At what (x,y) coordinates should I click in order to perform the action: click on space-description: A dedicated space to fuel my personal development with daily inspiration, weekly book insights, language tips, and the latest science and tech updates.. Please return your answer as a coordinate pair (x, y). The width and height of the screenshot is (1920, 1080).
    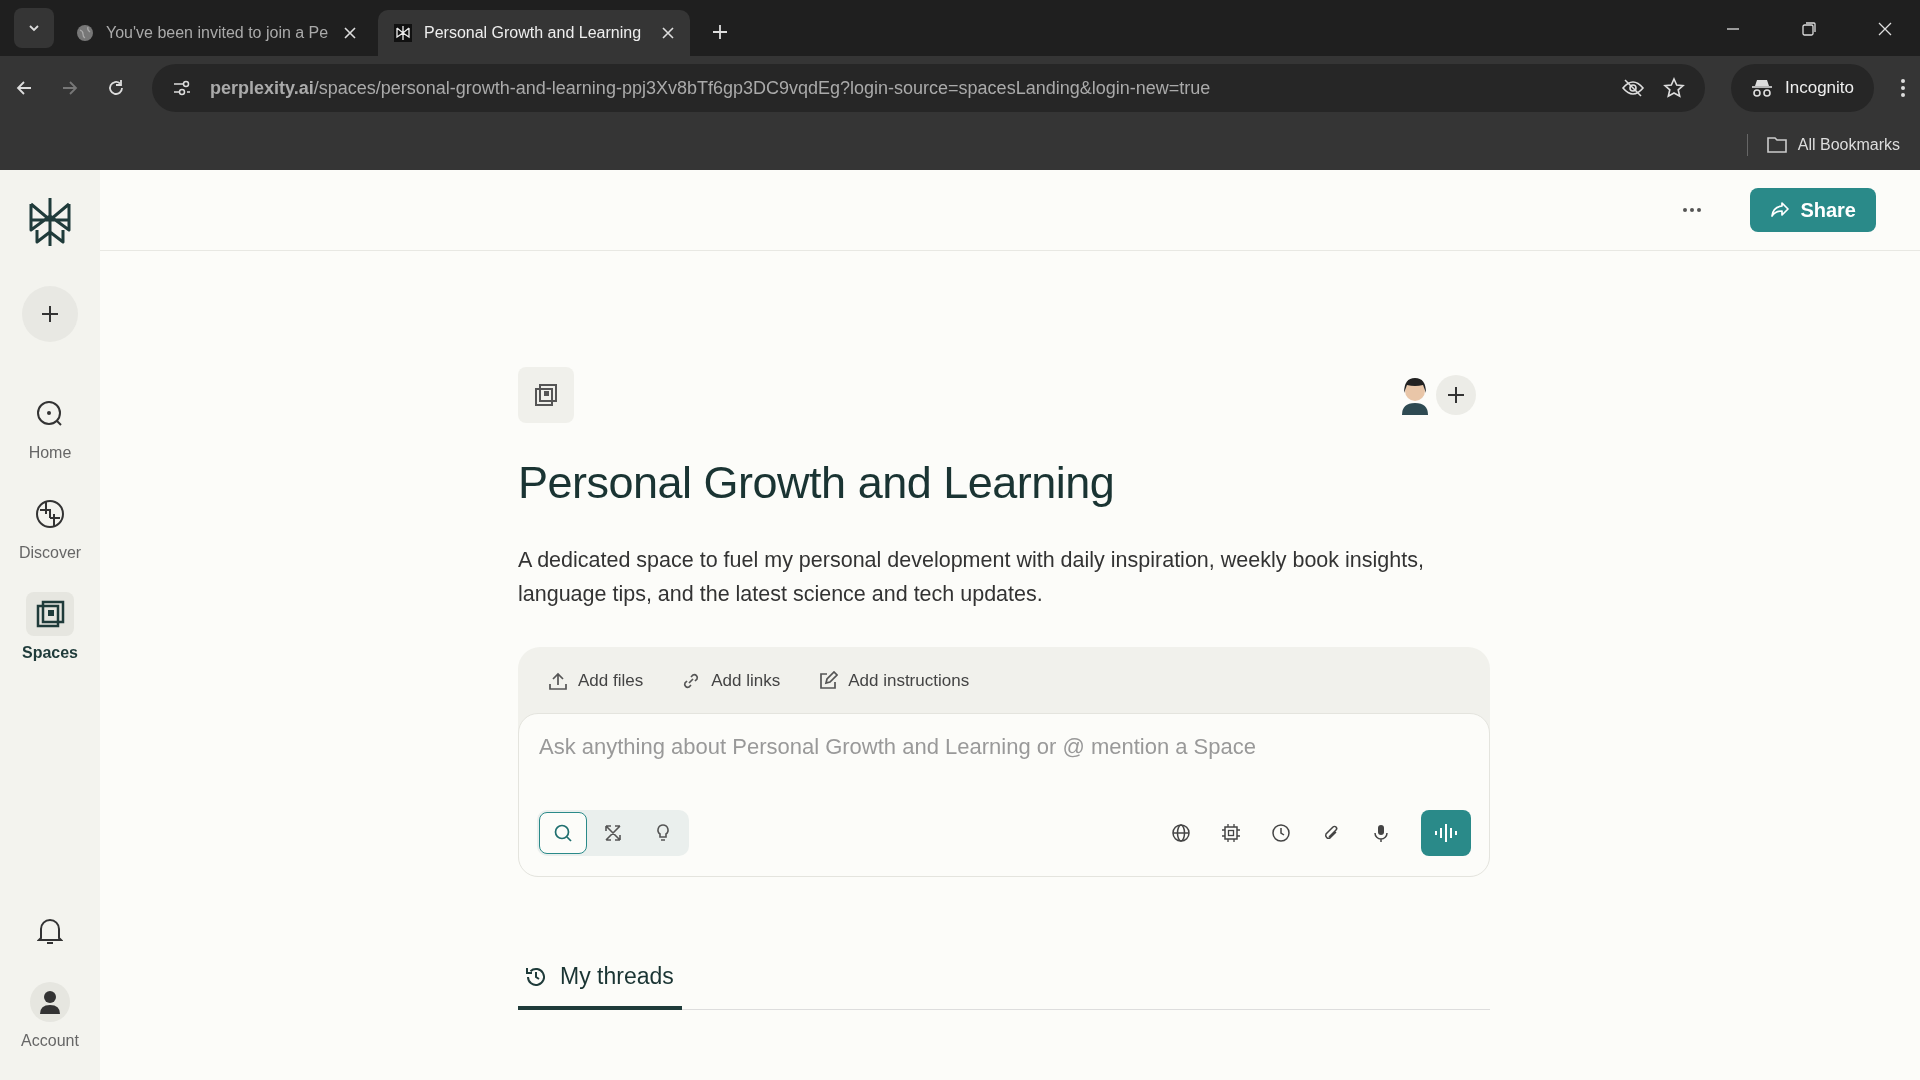
    Looking at the image, I should click on (971, 577).